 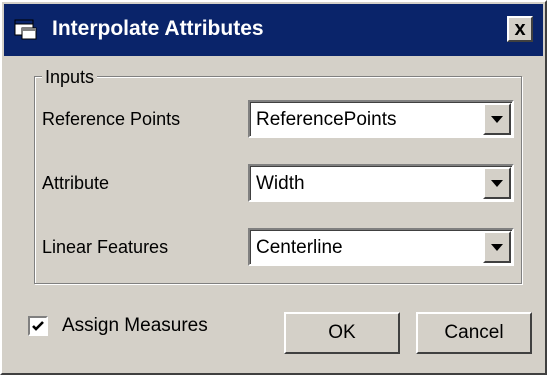 What do you see at coordinates (381, 247) in the screenshot?
I see `linear-features-combobox: Centerline` at bounding box center [381, 247].